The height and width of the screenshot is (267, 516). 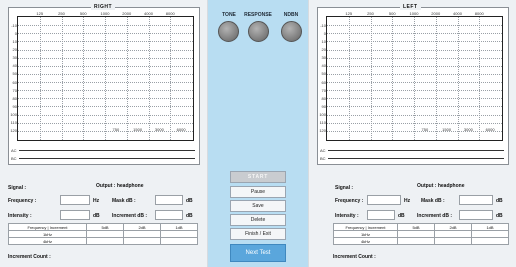 I want to click on table-header-cell: 5dB, so click(x=105, y=227).